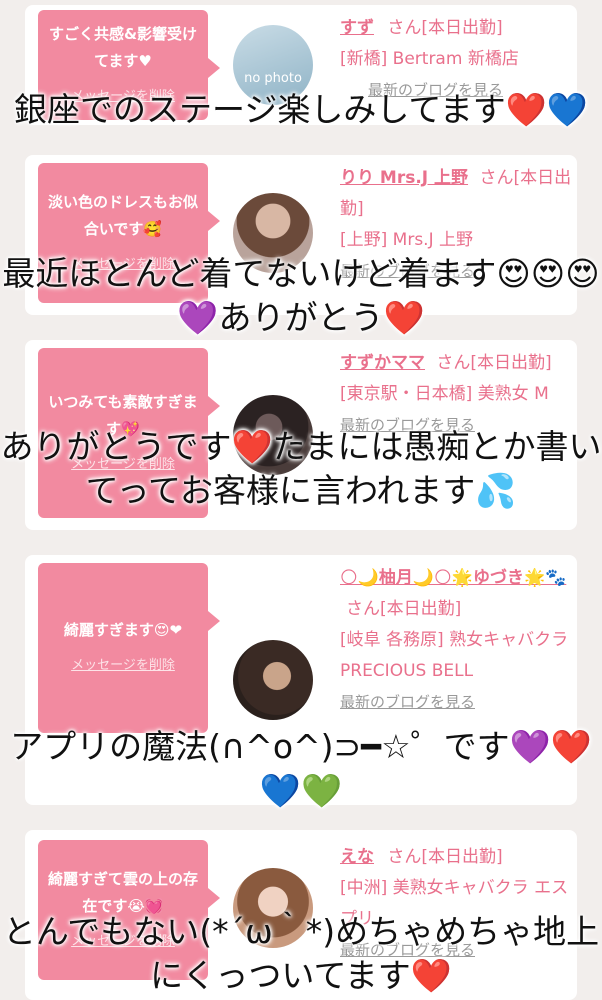  What do you see at coordinates (301, 953) in the screenshot?
I see `overlay-caption: とんでもない(*´ω｀*)めちゃめちゃ地上にくっついてます❤️` at bounding box center [301, 953].